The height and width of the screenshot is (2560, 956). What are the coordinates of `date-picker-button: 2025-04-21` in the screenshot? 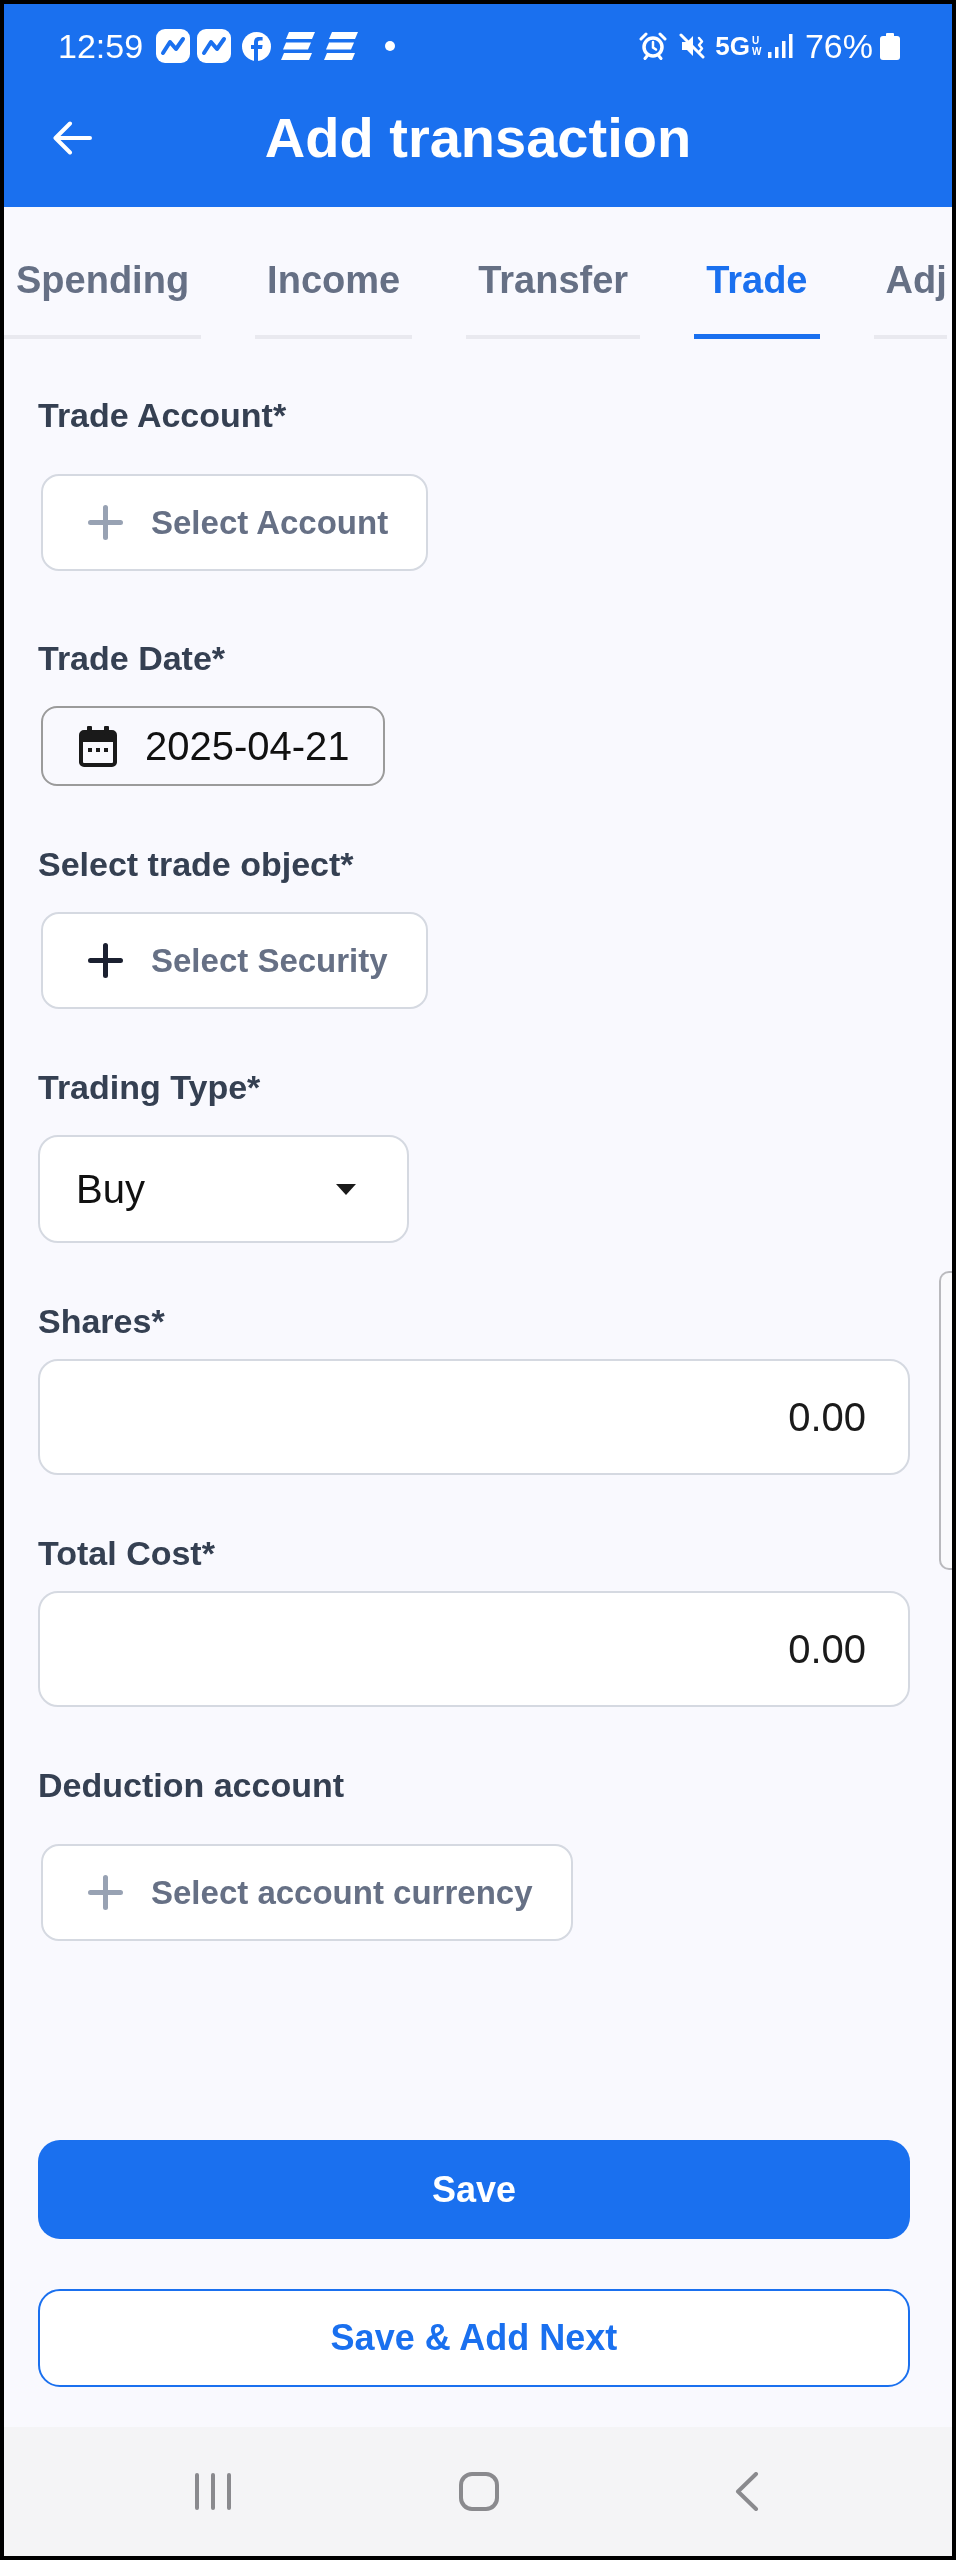 It's located at (213, 746).